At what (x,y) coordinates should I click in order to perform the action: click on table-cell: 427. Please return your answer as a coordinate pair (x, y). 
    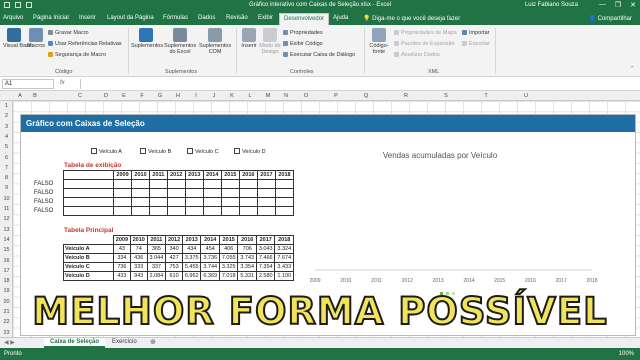
    Looking at the image, I should click on (174, 258).